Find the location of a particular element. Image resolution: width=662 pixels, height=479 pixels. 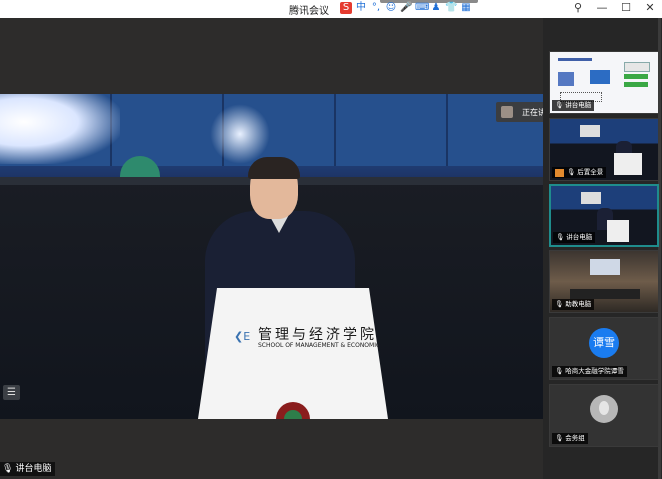

tile-label: 🎙 助教电脑 is located at coordinates (573, 304).